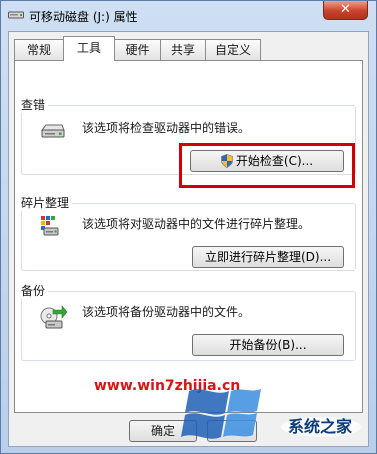  Describe the element at coordinates (188, 16) in the screenshot. I see `title-bar: 可移动磁盘 (J:) 属性 ✕` at that location.